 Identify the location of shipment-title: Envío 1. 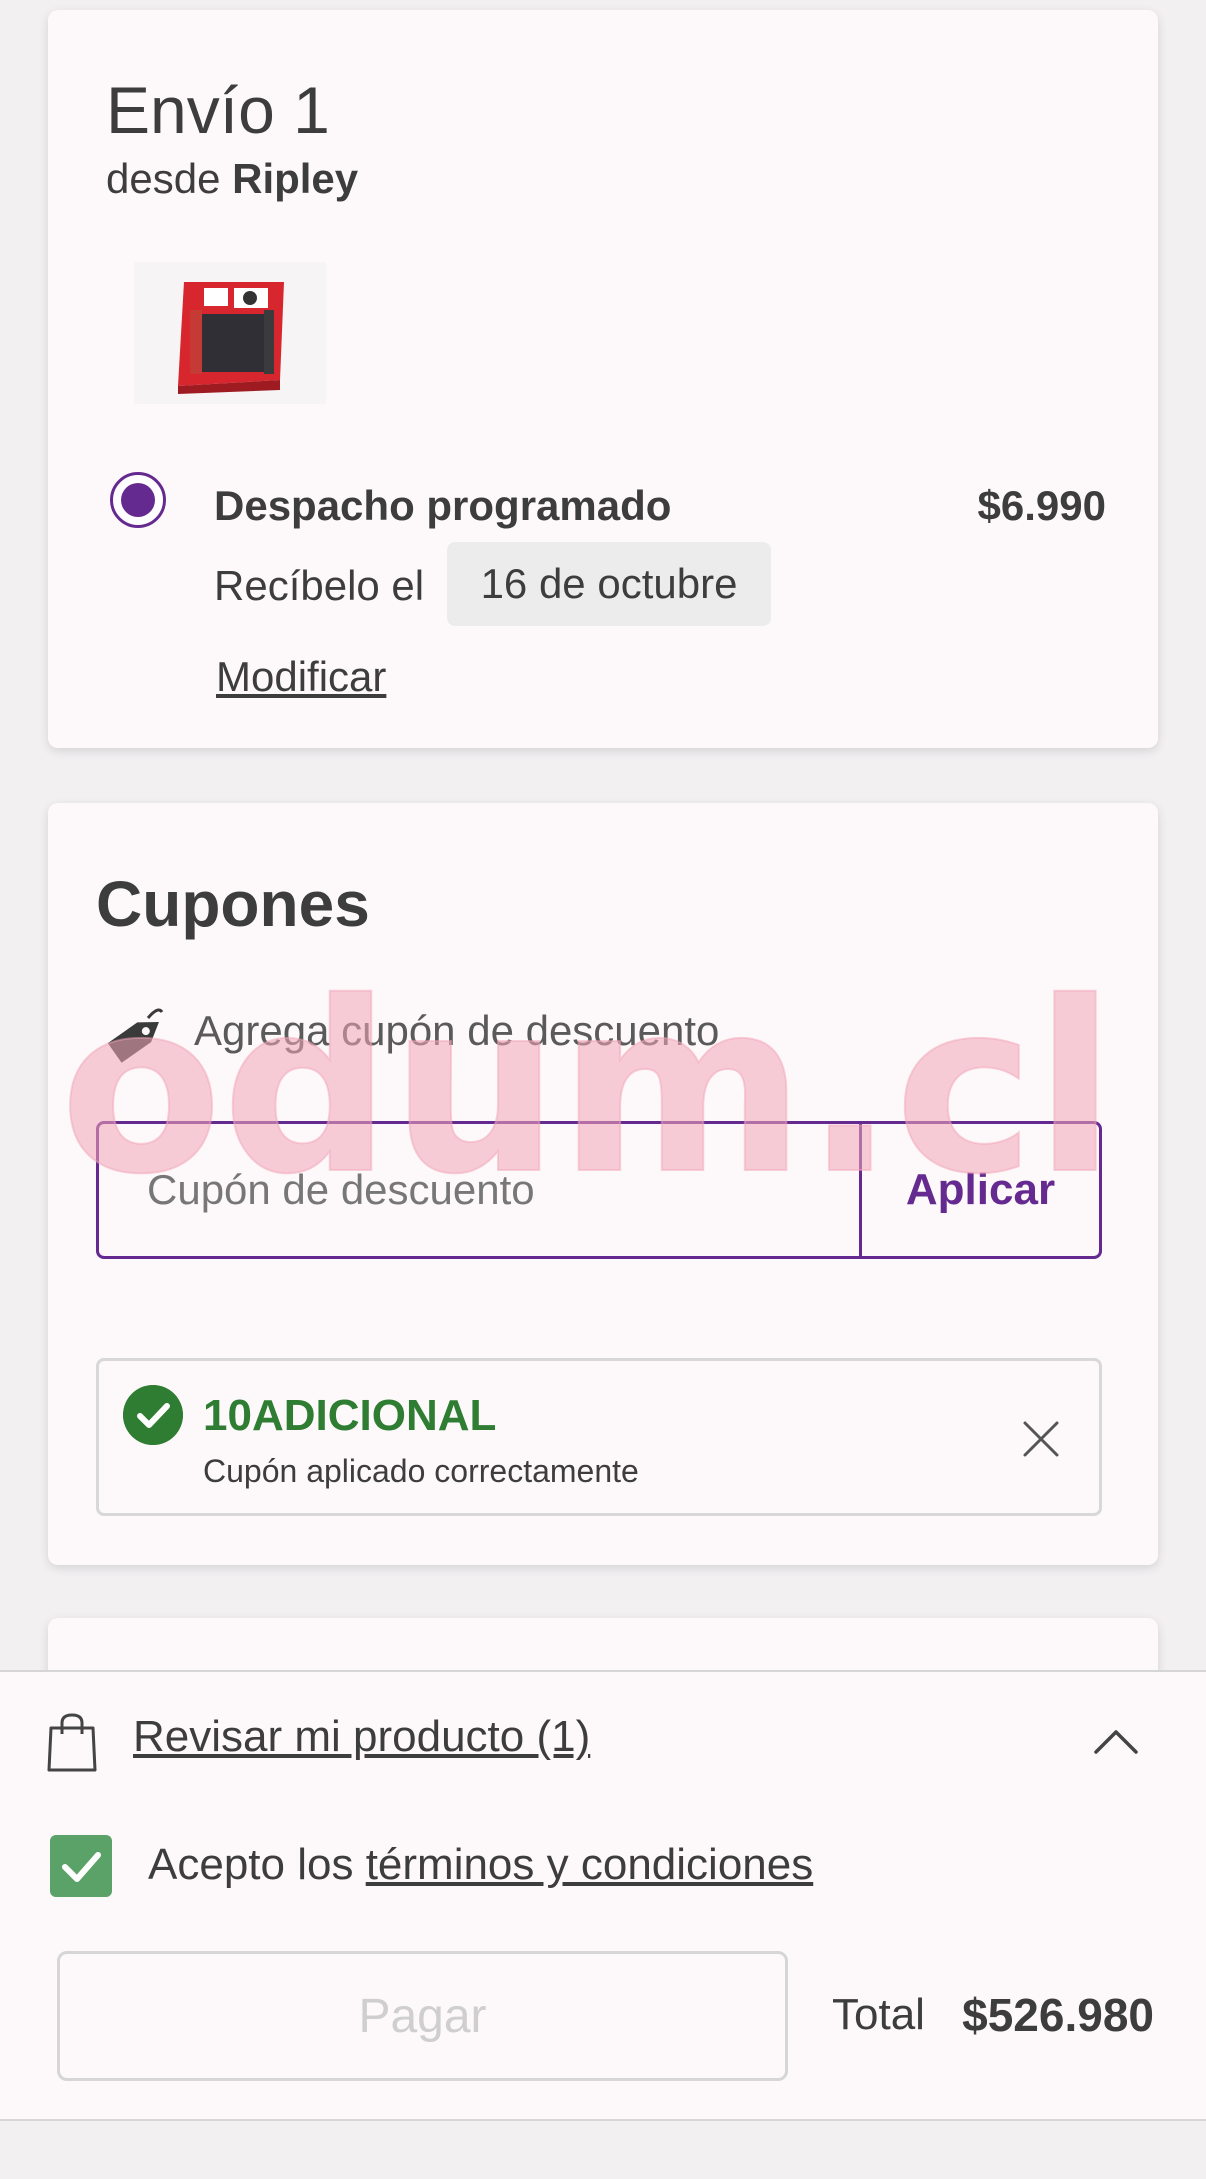
(218, 110).